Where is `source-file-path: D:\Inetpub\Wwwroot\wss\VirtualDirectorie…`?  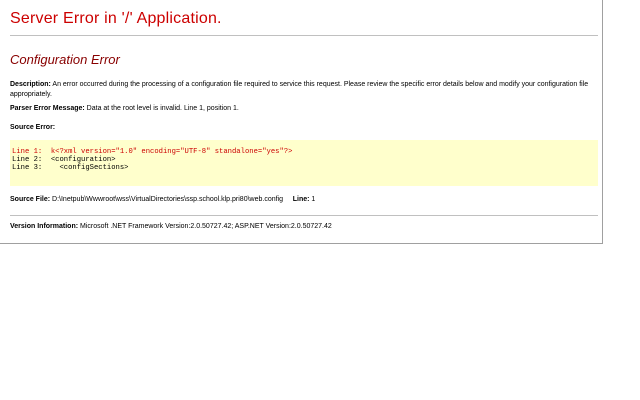
source-file-path: D:\Inetpub\Wwwroot\wss\VirtualDirectorie… is located at coordinates (167, 199).